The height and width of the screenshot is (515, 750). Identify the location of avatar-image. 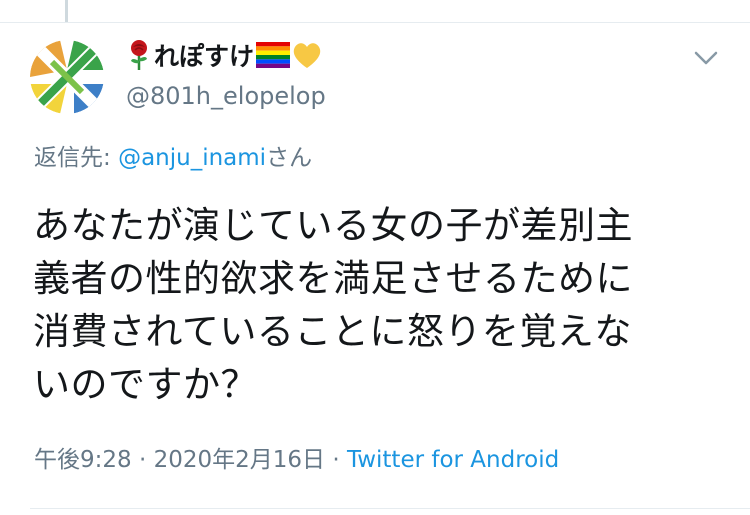
(67, 77).